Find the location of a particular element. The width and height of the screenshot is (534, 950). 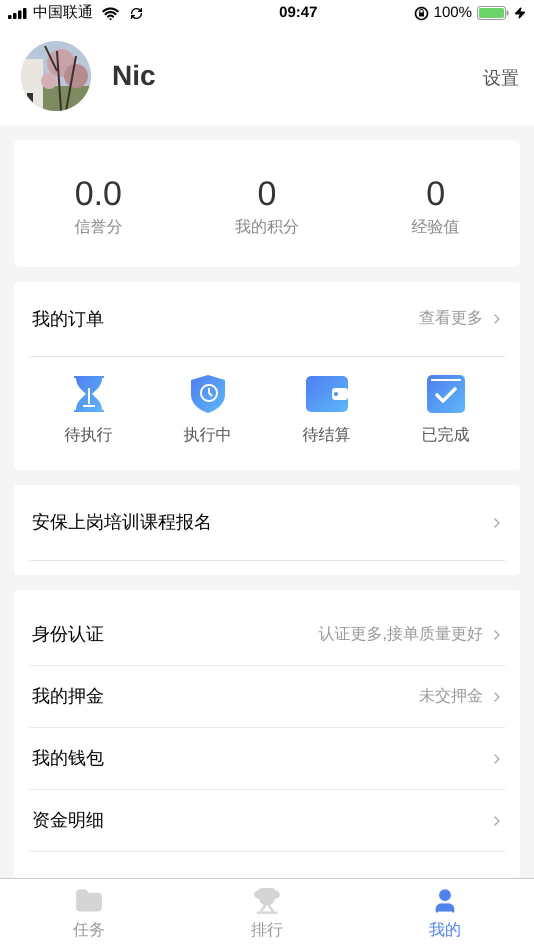

settings-link: 设置 is located at coordinates (501, 78).